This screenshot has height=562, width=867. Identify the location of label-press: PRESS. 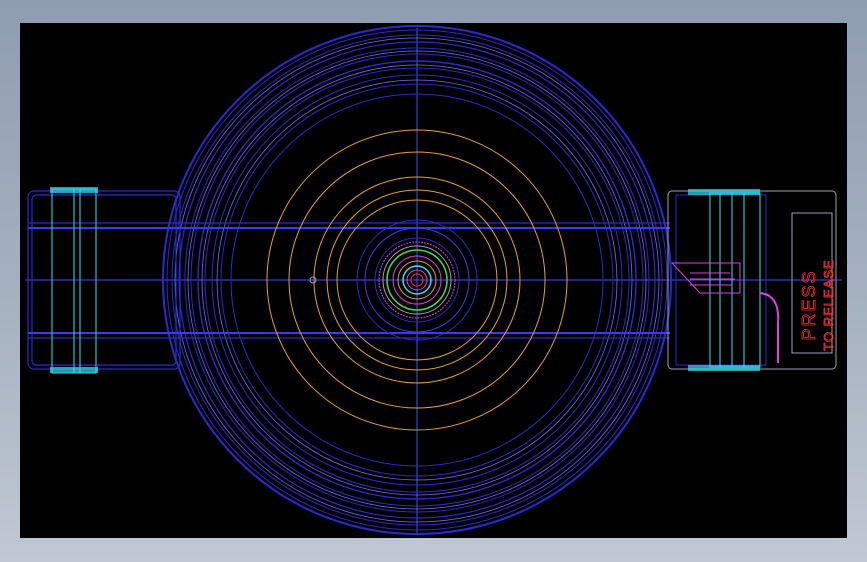
(809, 304).